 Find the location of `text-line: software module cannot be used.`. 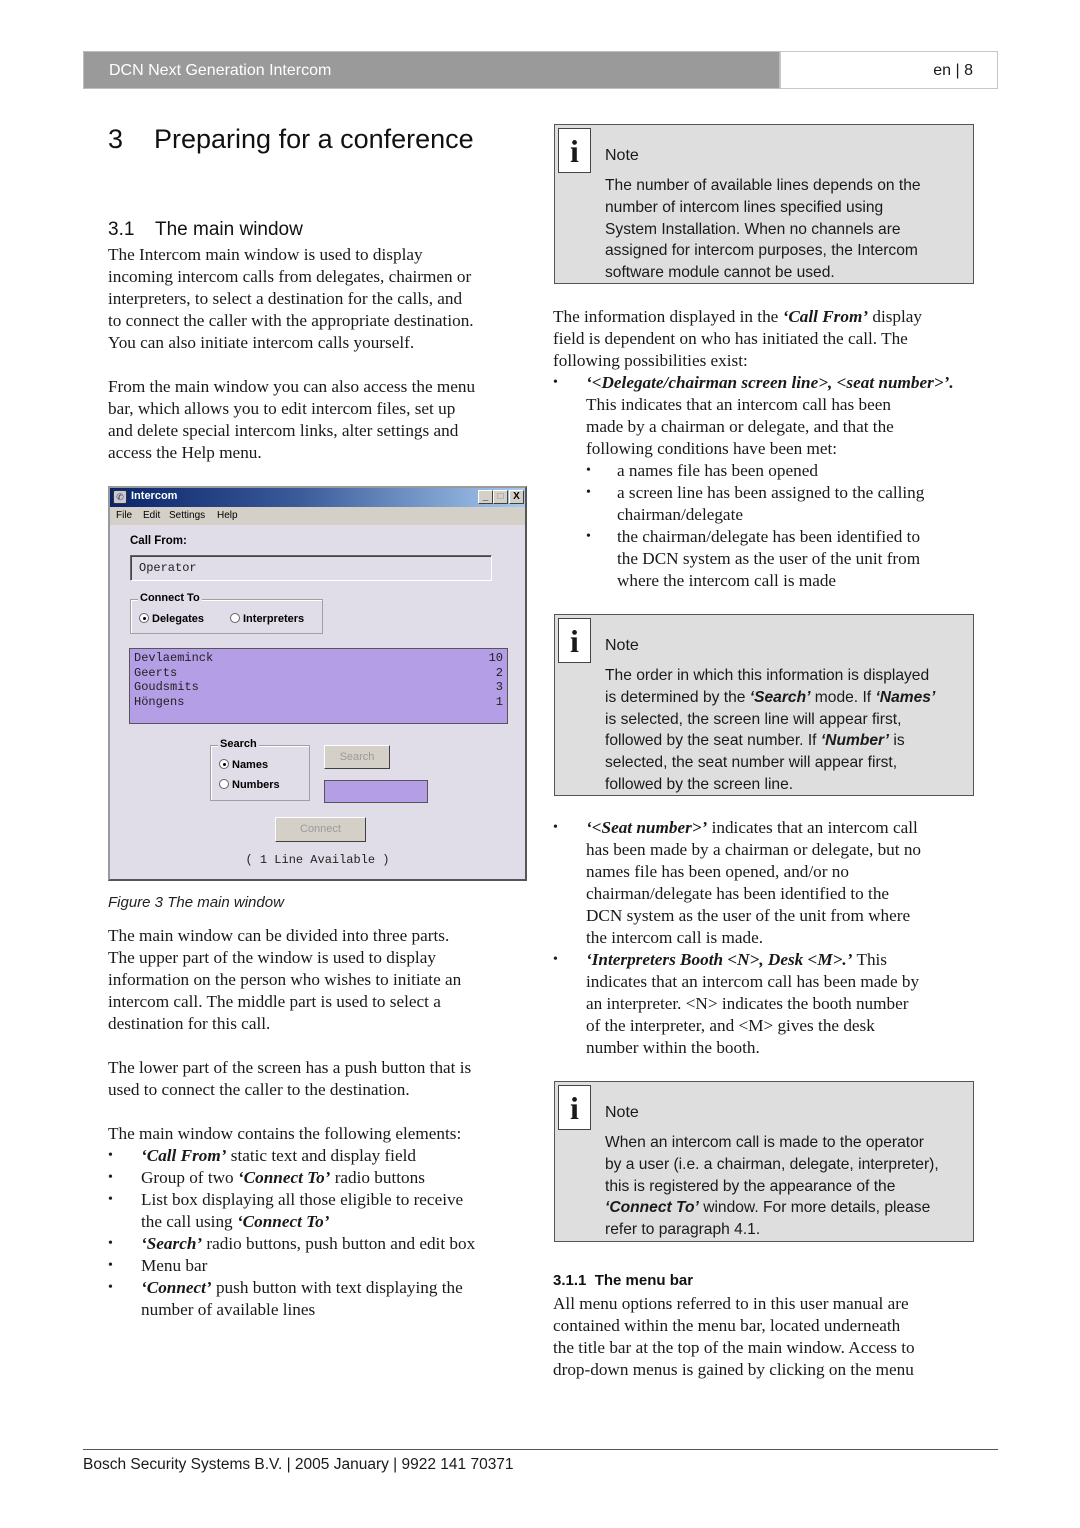

text-line: software module cannot be used. is located at coordinates (720, 273).